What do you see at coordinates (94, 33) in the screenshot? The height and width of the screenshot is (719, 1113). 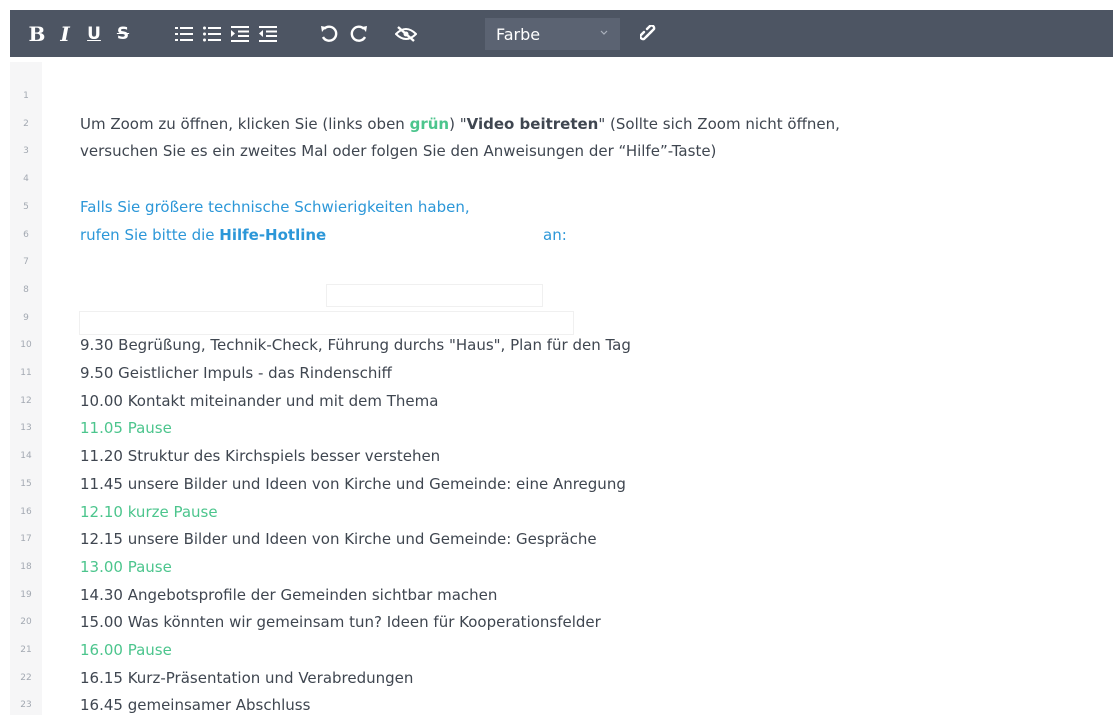 I see `underline-button: U` at bounding box center [94, 33].